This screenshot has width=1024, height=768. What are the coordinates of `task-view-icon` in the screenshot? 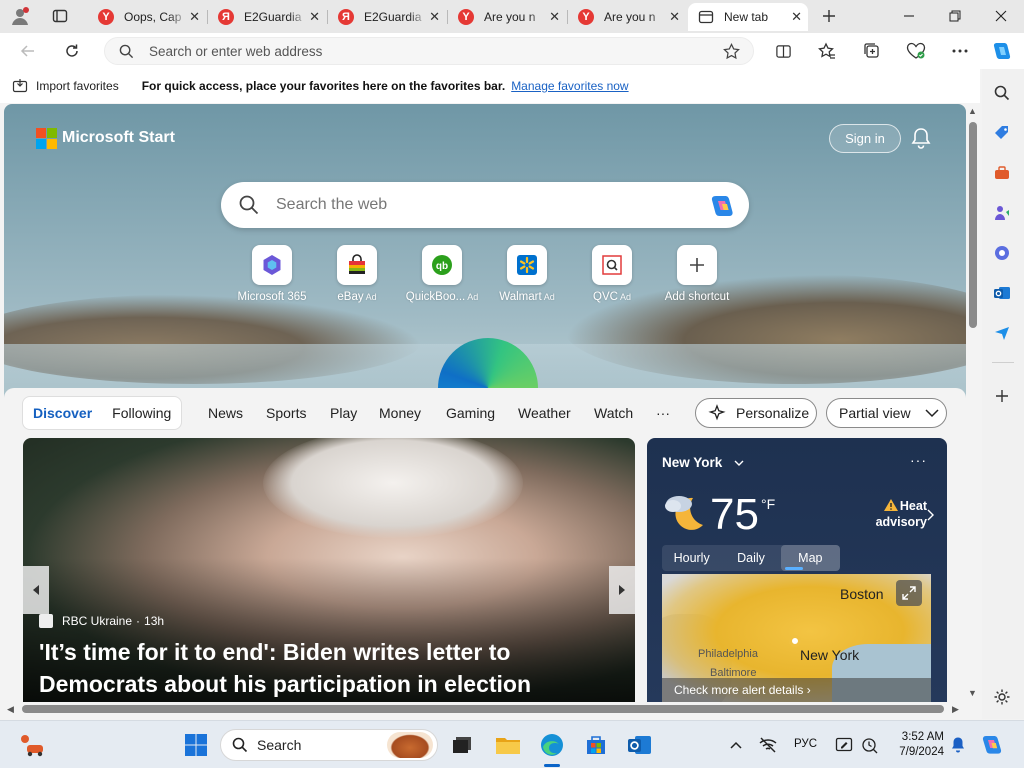 It's located at (462, 745).